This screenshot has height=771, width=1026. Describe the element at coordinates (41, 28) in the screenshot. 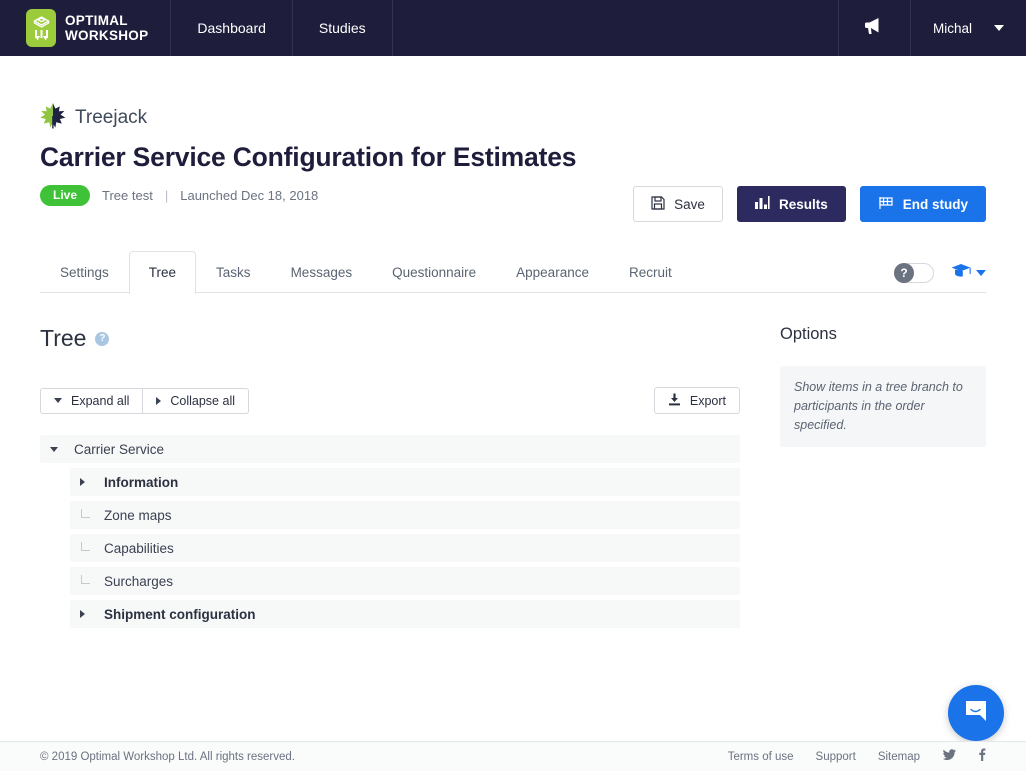

I see `optimal-workshop-logo-icon` at that location.